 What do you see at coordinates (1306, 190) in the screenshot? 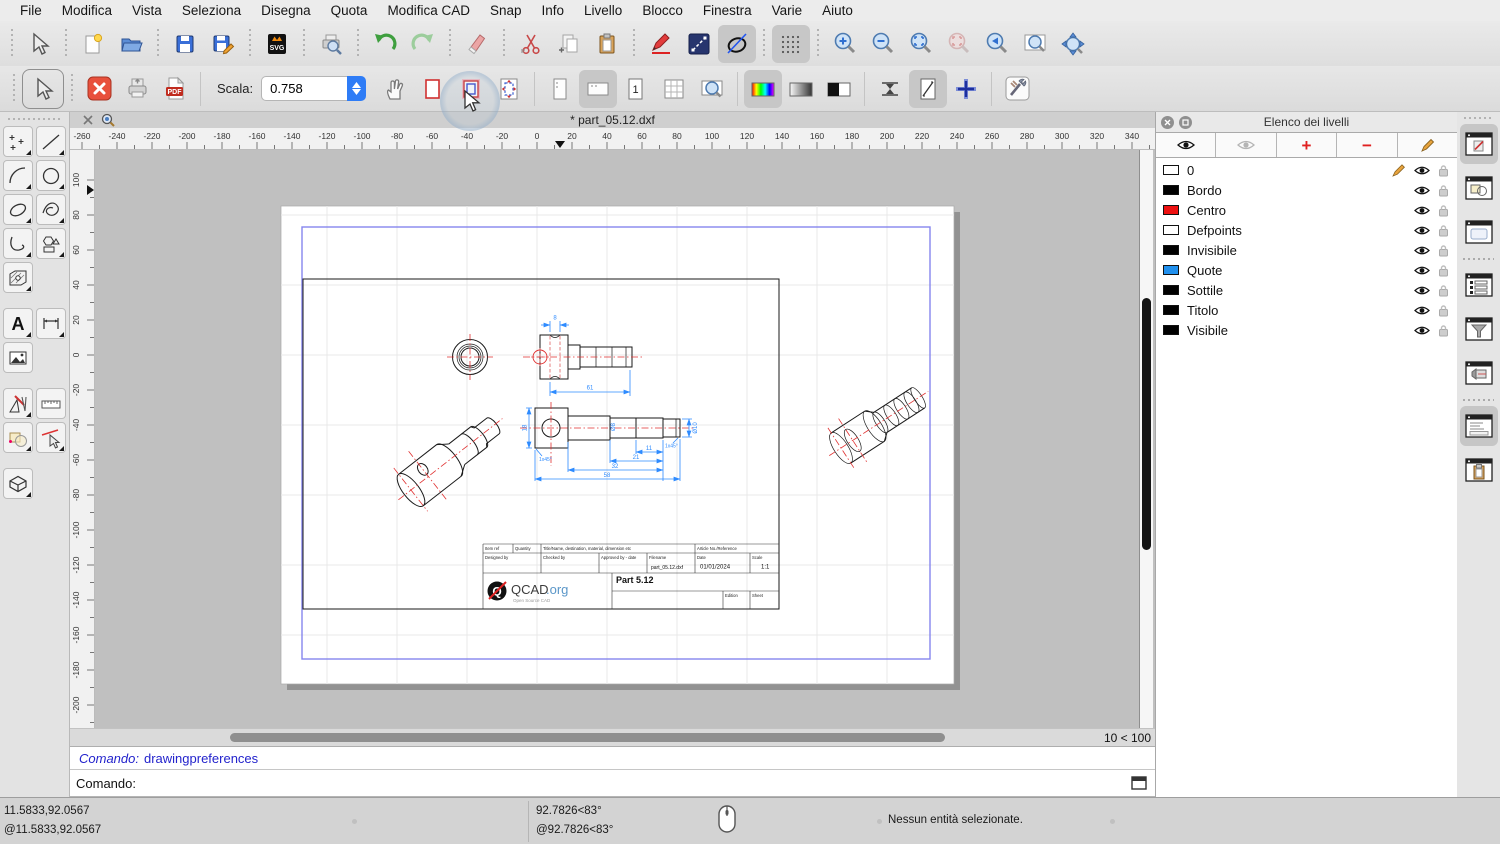
I see `layer-row-bordo: Bordo` at bounding box center [1306, 190].